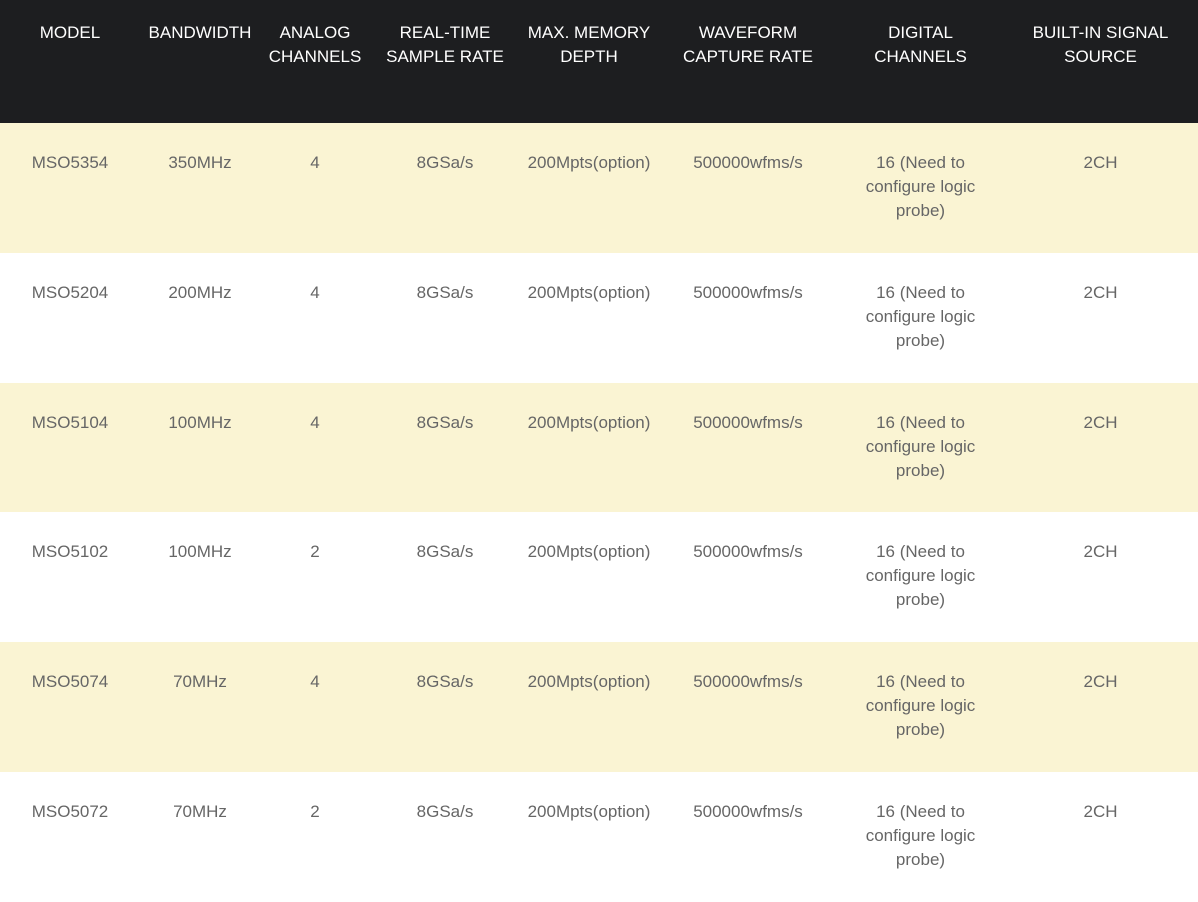  What do you see at coordinates (200, 188) in the screenshot?
I see `cell-bandwidth: 350MHz` at bounding box center [200, 188].